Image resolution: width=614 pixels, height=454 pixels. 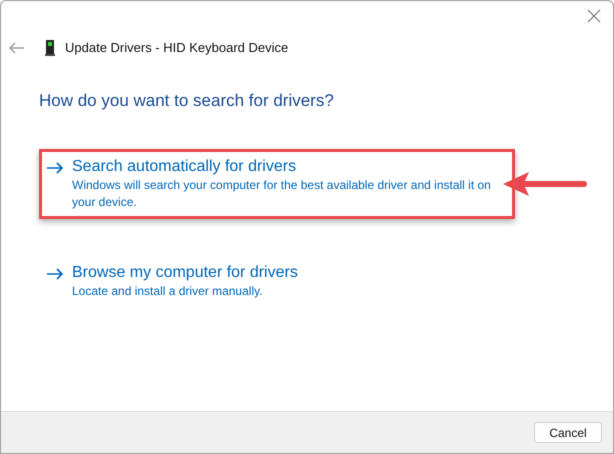 I want to click on close-icon, so click(x=594, y=16).